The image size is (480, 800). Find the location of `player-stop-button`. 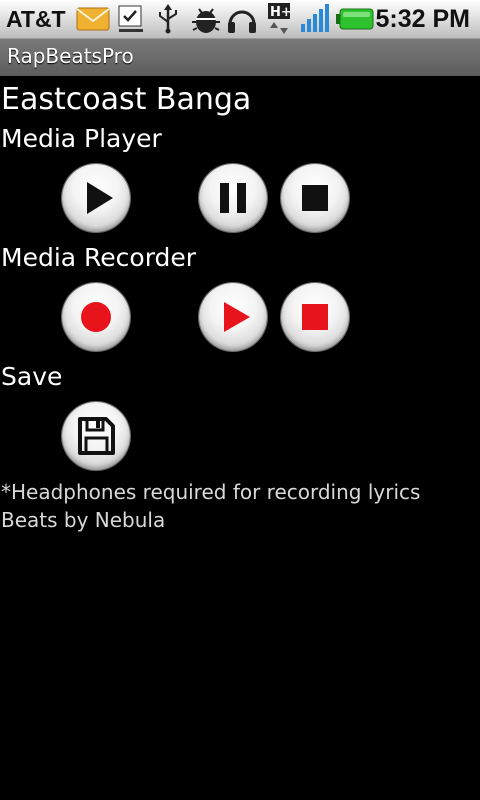

player-stop-button is located at coordinates (315, 198).